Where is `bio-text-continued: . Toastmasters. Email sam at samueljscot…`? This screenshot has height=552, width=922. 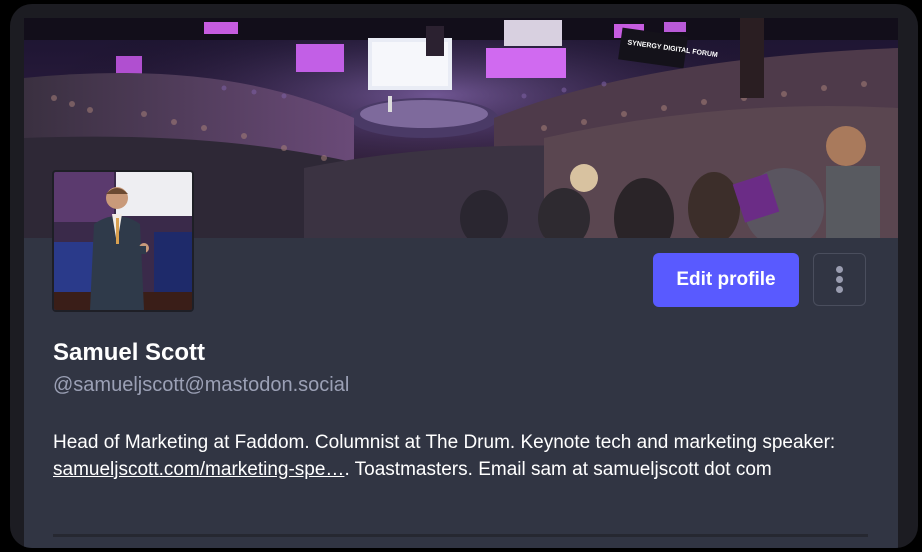 bio-text-continued: . Toastmasters. Email sam at samueljscot… is located at coordinates (558, 469).